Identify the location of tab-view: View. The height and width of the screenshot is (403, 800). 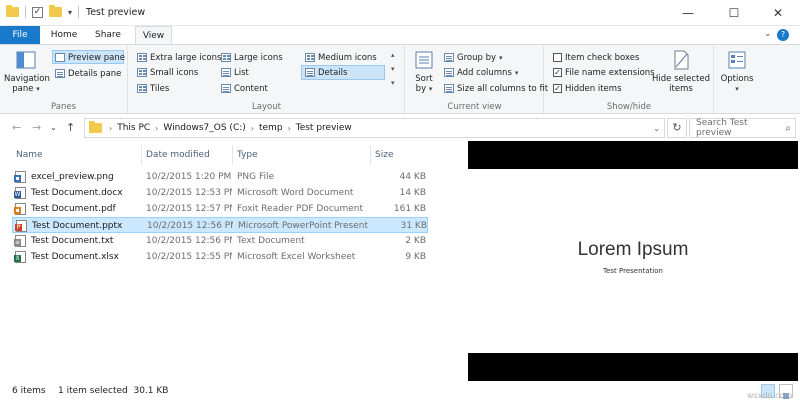
(153, 35).